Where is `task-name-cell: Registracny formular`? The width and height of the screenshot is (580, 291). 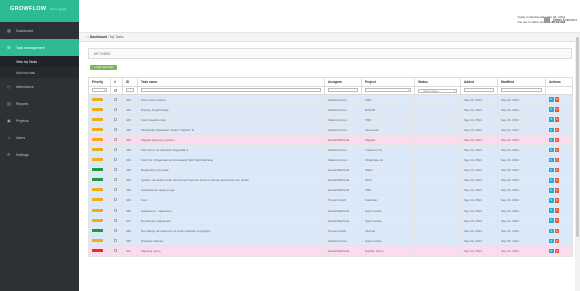 task-name-cell: Registracny formular is located at coordinates (231, 170).